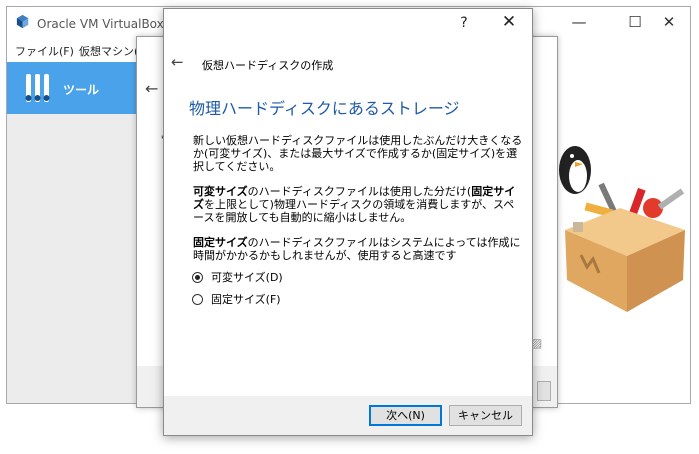  What do you see at coordinates (37, 88) in the screenshot?
I see `tools-icon` at bounding box center [37, 88].